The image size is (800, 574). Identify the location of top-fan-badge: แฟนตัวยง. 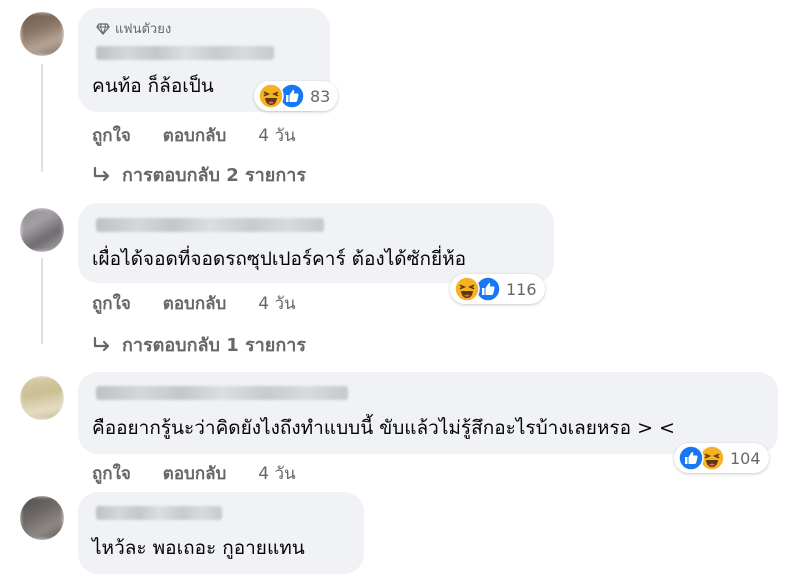
(133, 28).